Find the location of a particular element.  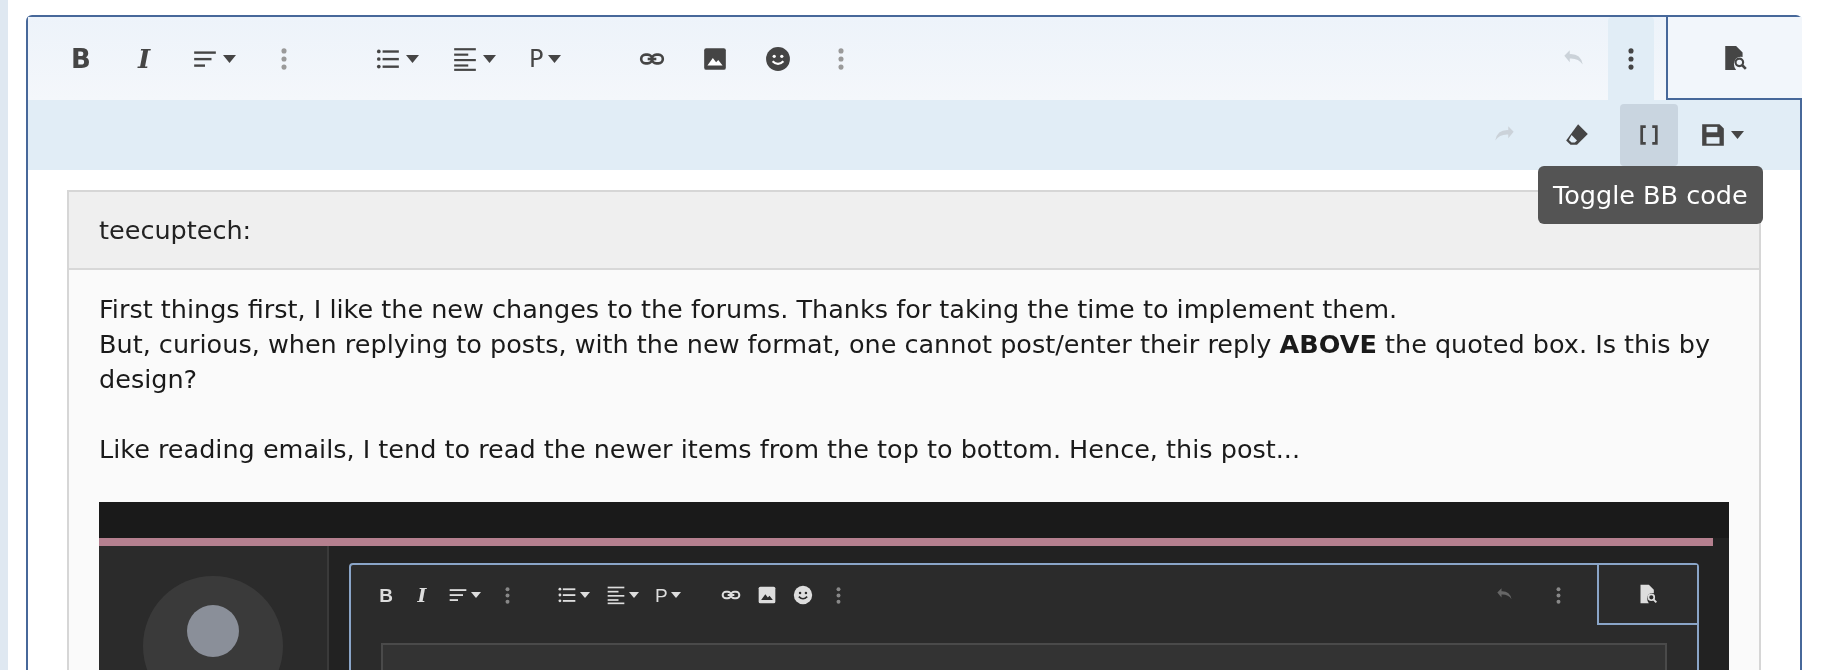

list-icon is located at coordinates (567, 595).